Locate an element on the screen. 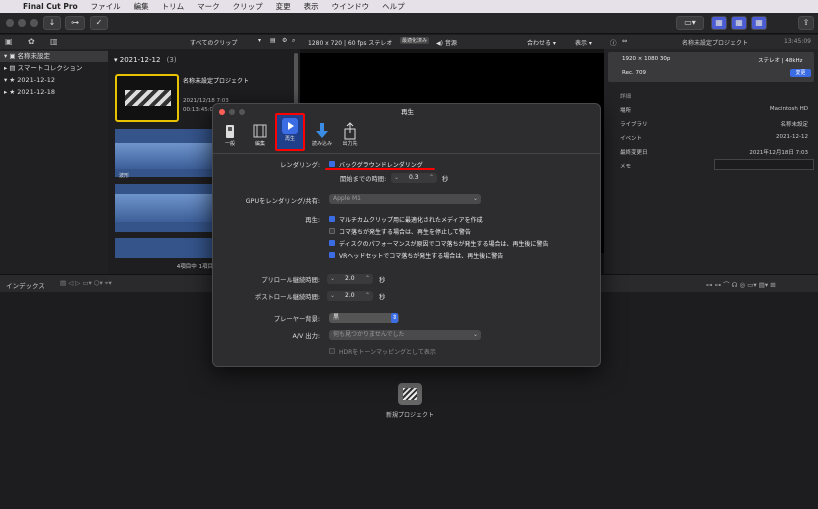  photos-icon: ✿ is located at coordinates (31, 41).